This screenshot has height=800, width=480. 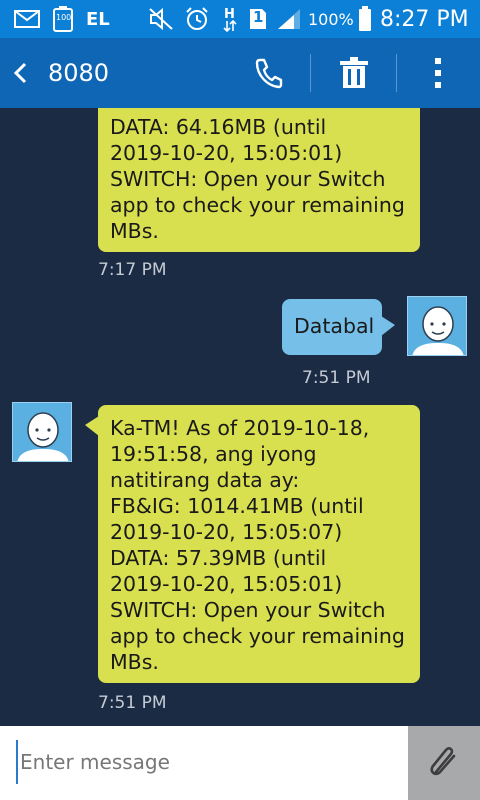 What do you see at coordinates (388, 326) in the screenshot?
I see `outgoing-bubble-tail` at bounding box center [388, 326].